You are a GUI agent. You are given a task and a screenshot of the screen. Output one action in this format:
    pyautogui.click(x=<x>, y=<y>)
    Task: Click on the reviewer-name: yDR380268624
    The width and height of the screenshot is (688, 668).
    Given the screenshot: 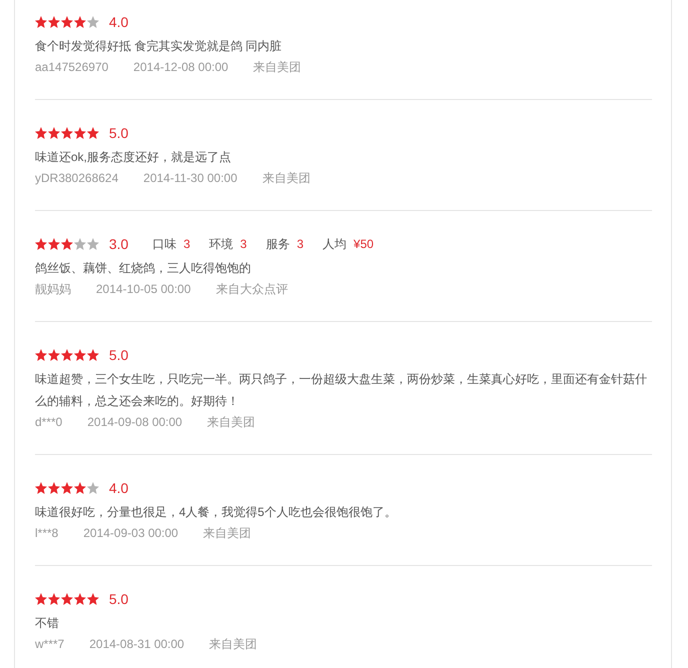 What is the action you would take?
    pyautogui.click(x=76, y=178)
    